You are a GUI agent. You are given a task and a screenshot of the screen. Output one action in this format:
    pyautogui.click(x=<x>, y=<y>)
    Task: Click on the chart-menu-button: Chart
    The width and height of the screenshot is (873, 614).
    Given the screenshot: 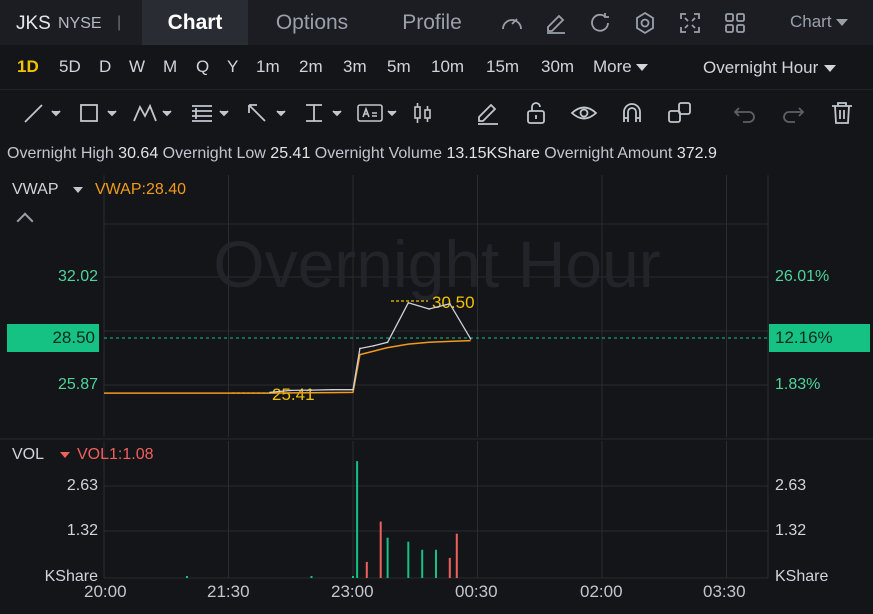 What is the action you would take?
    pyautogui.click(x=819, y=22)
    